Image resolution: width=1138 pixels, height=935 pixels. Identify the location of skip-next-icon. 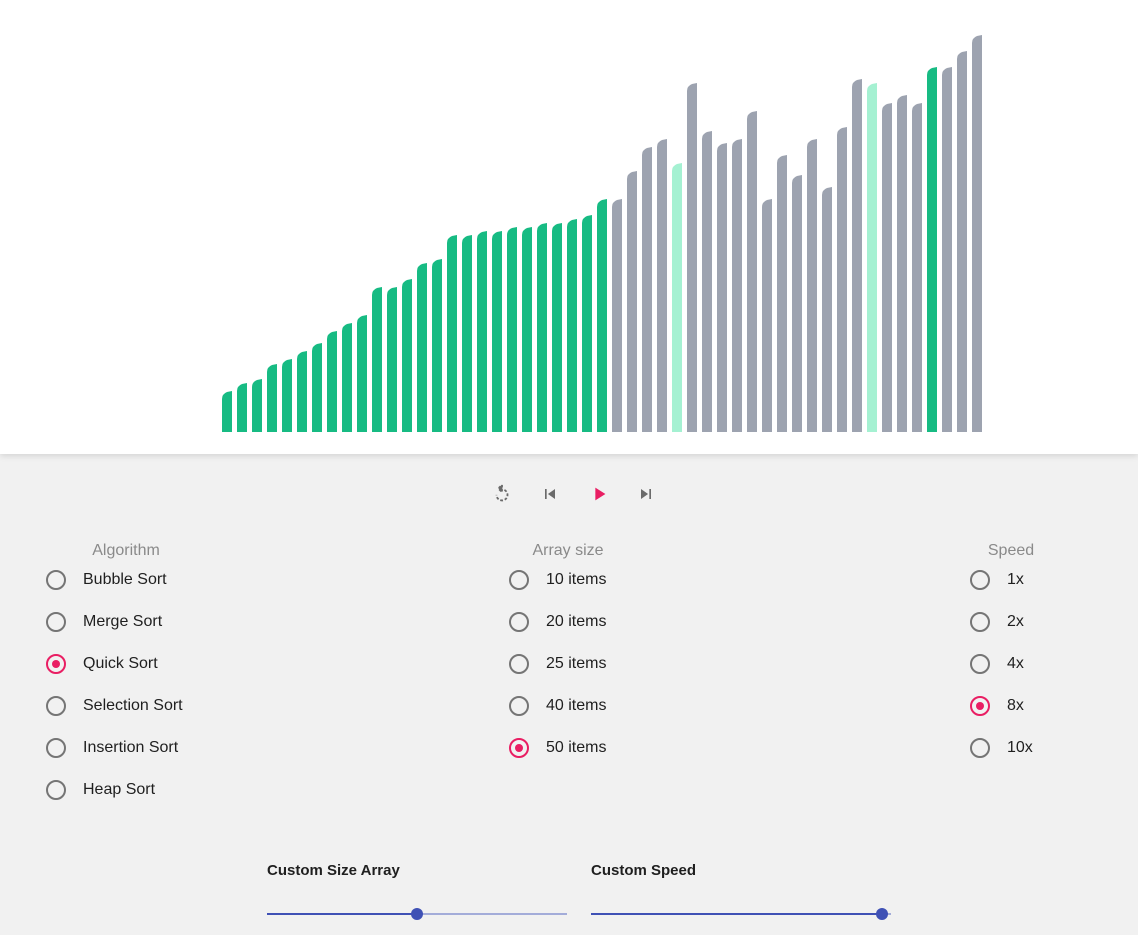
(646, 494).